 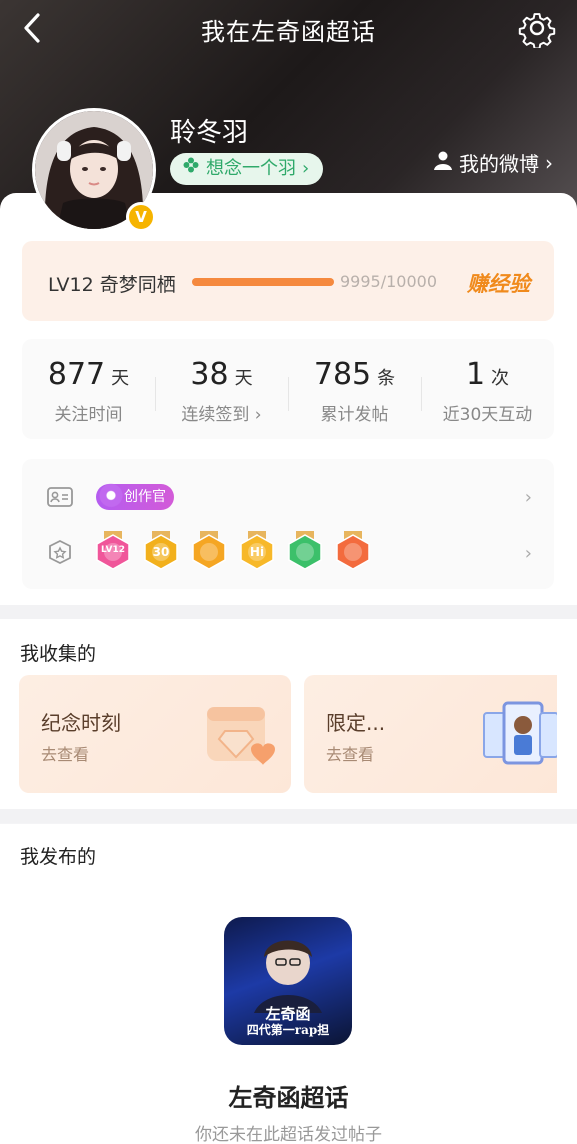 What do you see at coordinates (76, 374) in the screenshot?
I see `stat-number: 877` at bounding box center [76, 374].